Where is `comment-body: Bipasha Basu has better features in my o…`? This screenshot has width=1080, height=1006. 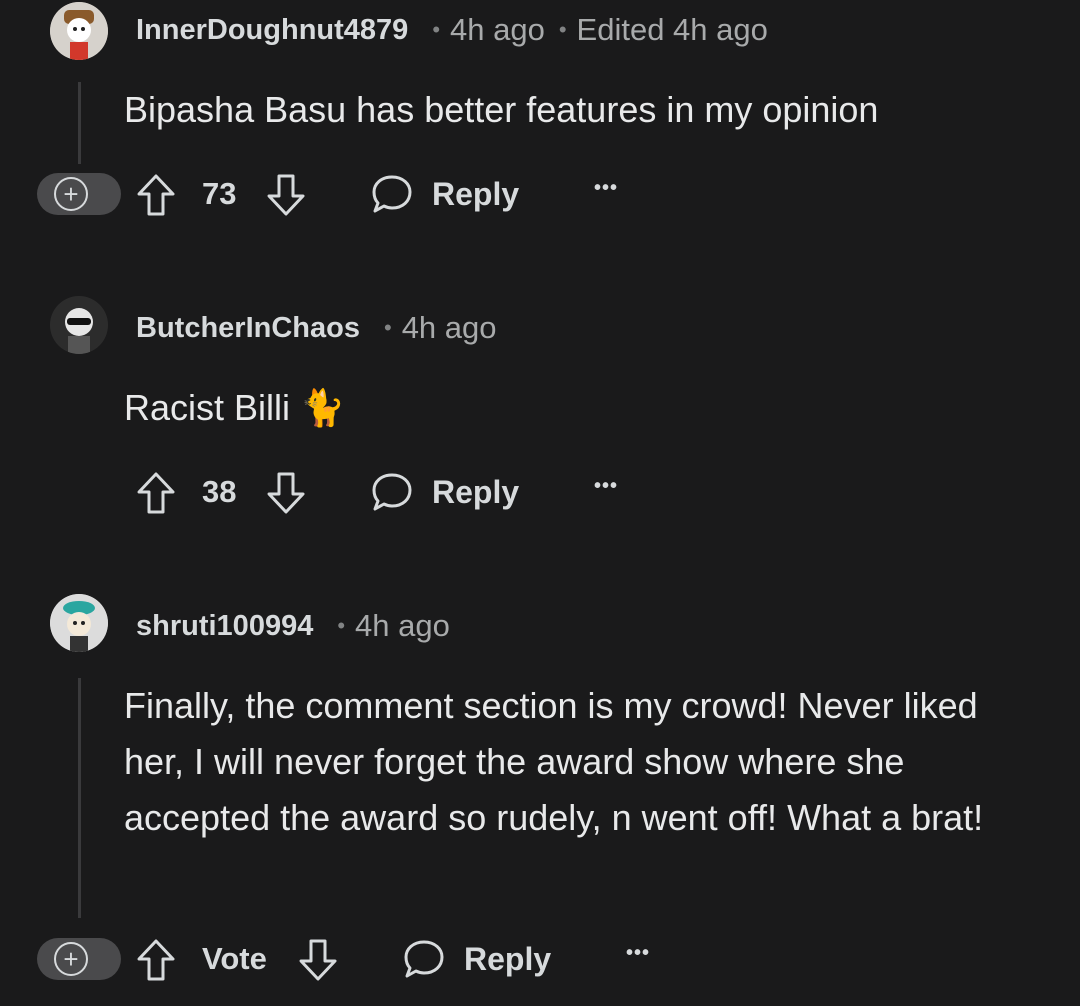
comment-body: Bipasha Basu has better features in my o… is located at coordinates (501, 109).